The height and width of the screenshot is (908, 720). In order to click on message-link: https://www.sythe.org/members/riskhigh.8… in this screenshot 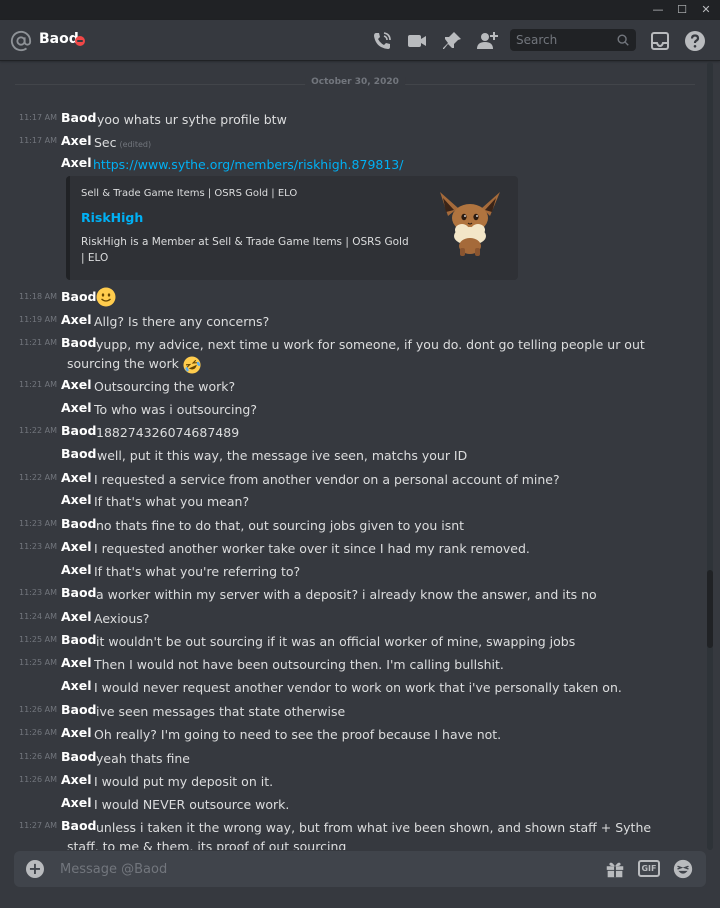, I will do `click(248, 164)`.